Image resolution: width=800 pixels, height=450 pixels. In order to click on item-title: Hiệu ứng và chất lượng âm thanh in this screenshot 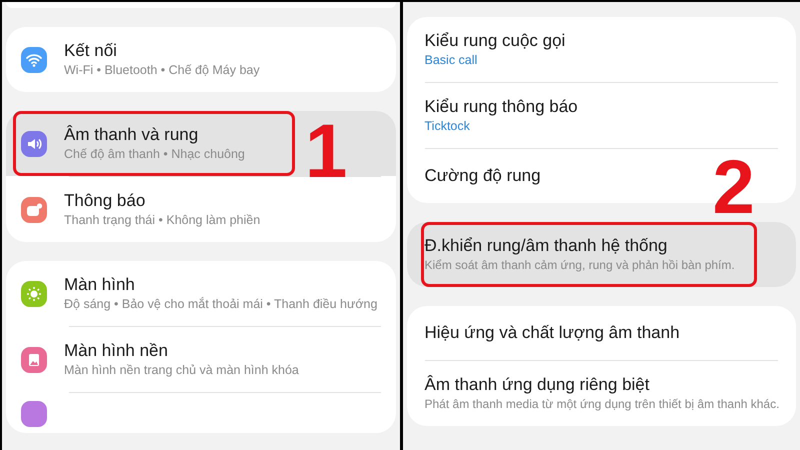, I will do `click(602, 333)`.